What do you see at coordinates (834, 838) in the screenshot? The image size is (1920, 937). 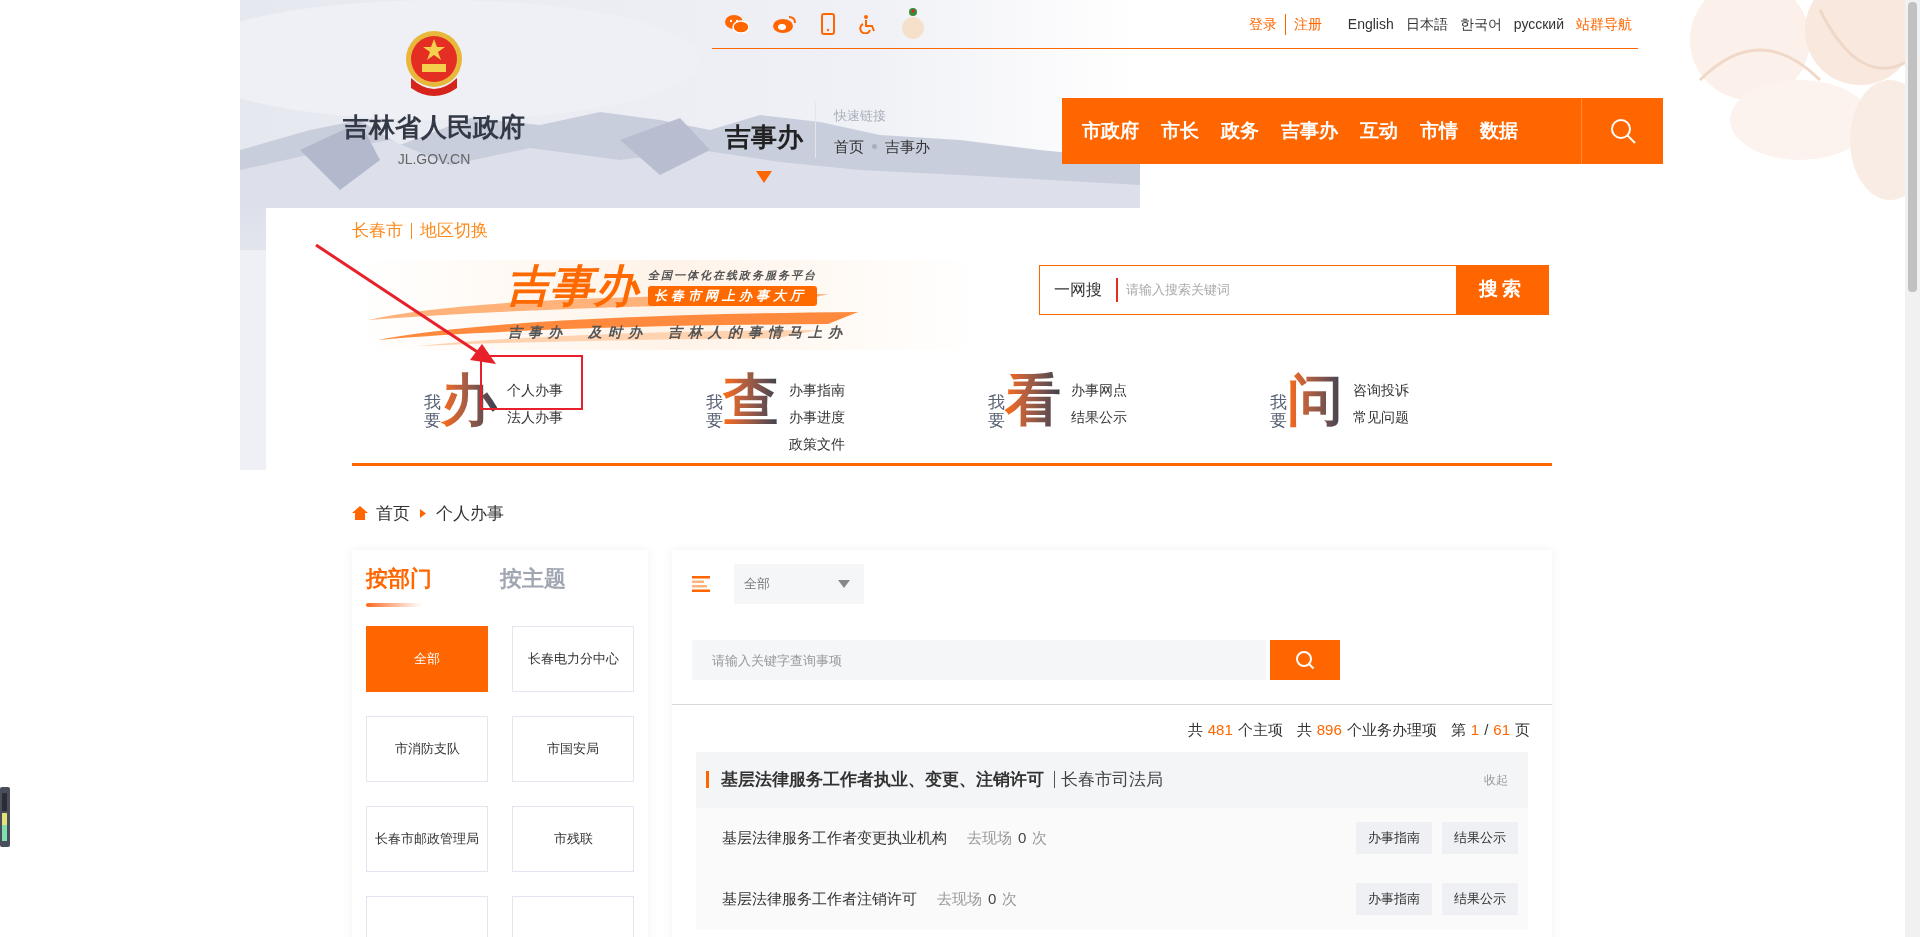 I see `service-name: 基层法律服务工作者变更执业机构` at bounding box center [834, 838].